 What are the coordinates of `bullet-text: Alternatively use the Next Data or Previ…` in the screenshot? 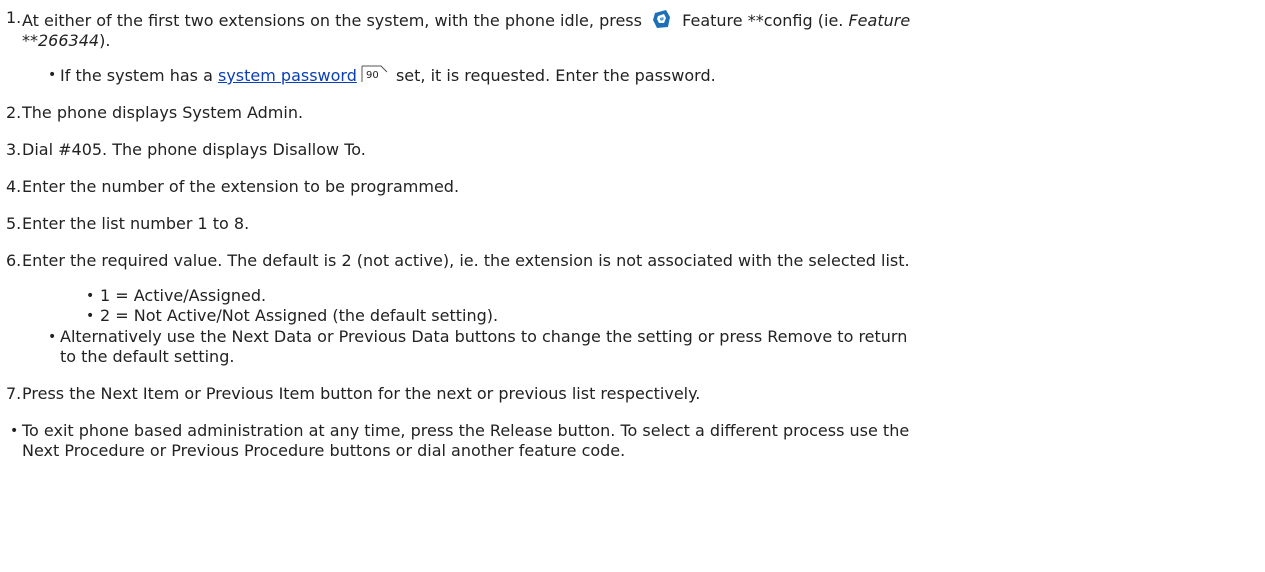 It's located at (484, 336).